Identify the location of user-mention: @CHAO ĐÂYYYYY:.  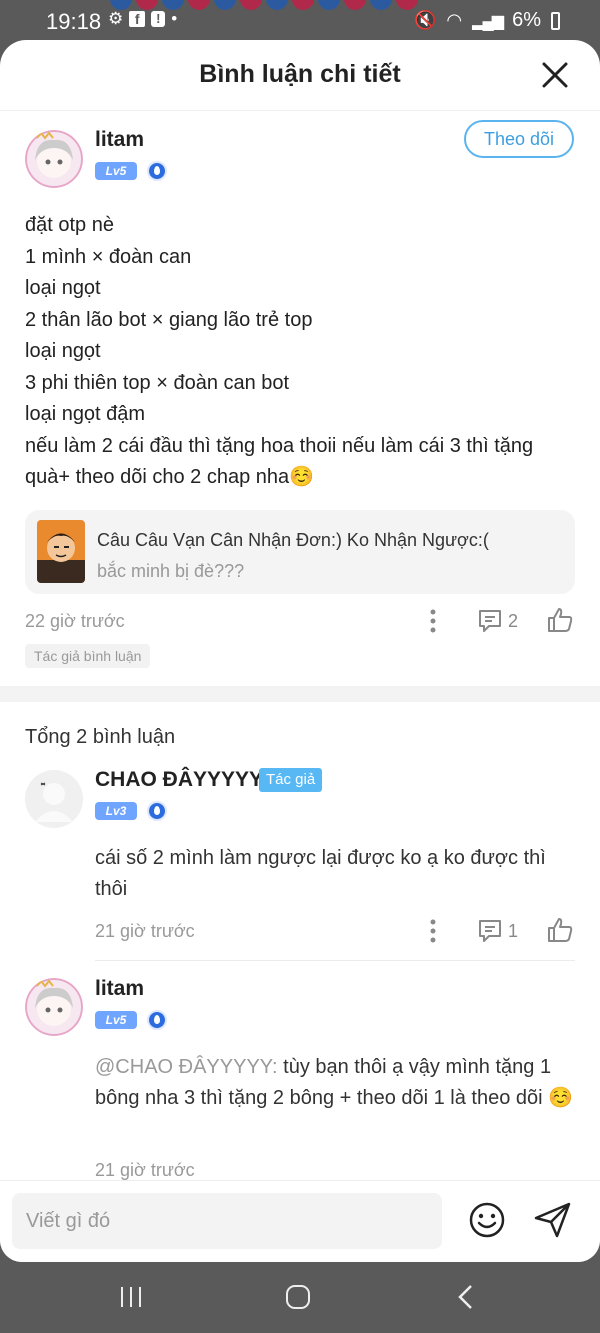
(186, 1067).